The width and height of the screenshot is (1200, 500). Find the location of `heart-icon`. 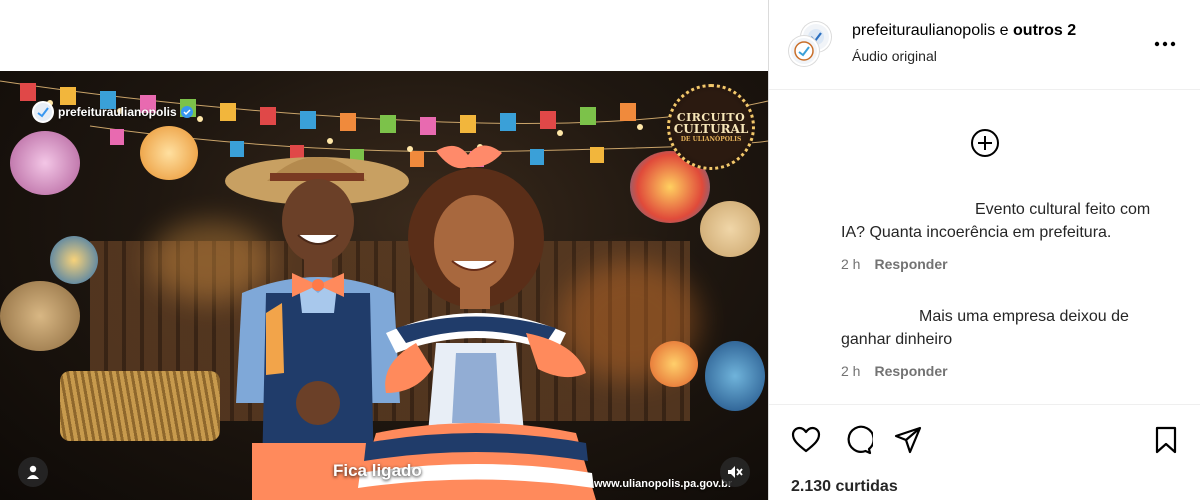

heart-icon is located at coordinates (806, 439).